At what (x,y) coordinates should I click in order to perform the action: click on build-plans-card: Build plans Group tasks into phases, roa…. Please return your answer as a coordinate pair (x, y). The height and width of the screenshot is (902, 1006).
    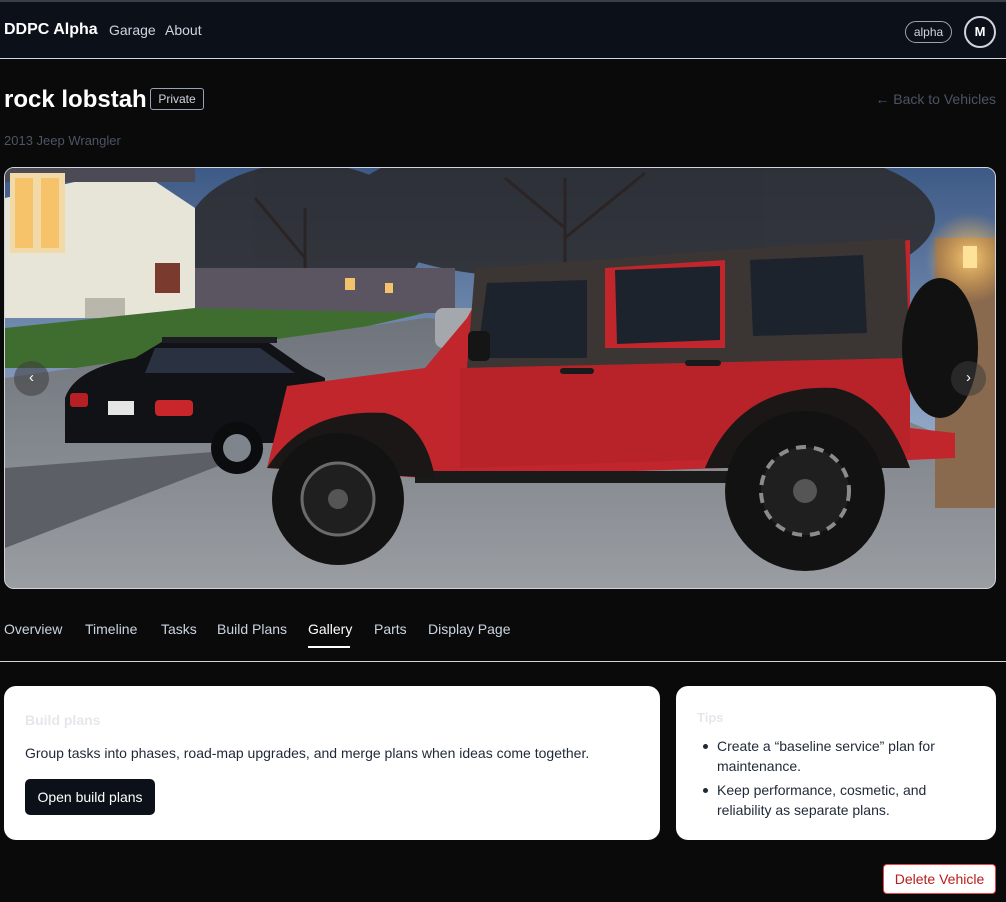
    Looking at the image, I should click on (332, 763).